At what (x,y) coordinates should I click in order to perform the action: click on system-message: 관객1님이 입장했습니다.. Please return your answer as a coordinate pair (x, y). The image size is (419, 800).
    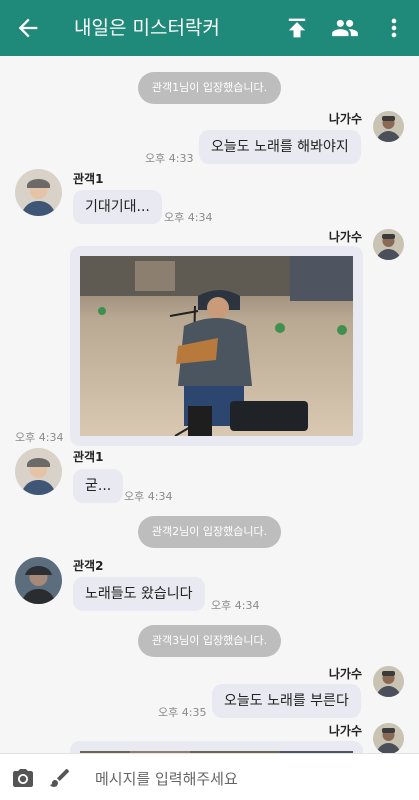
    Looking at the image, I should click on (209, 88).